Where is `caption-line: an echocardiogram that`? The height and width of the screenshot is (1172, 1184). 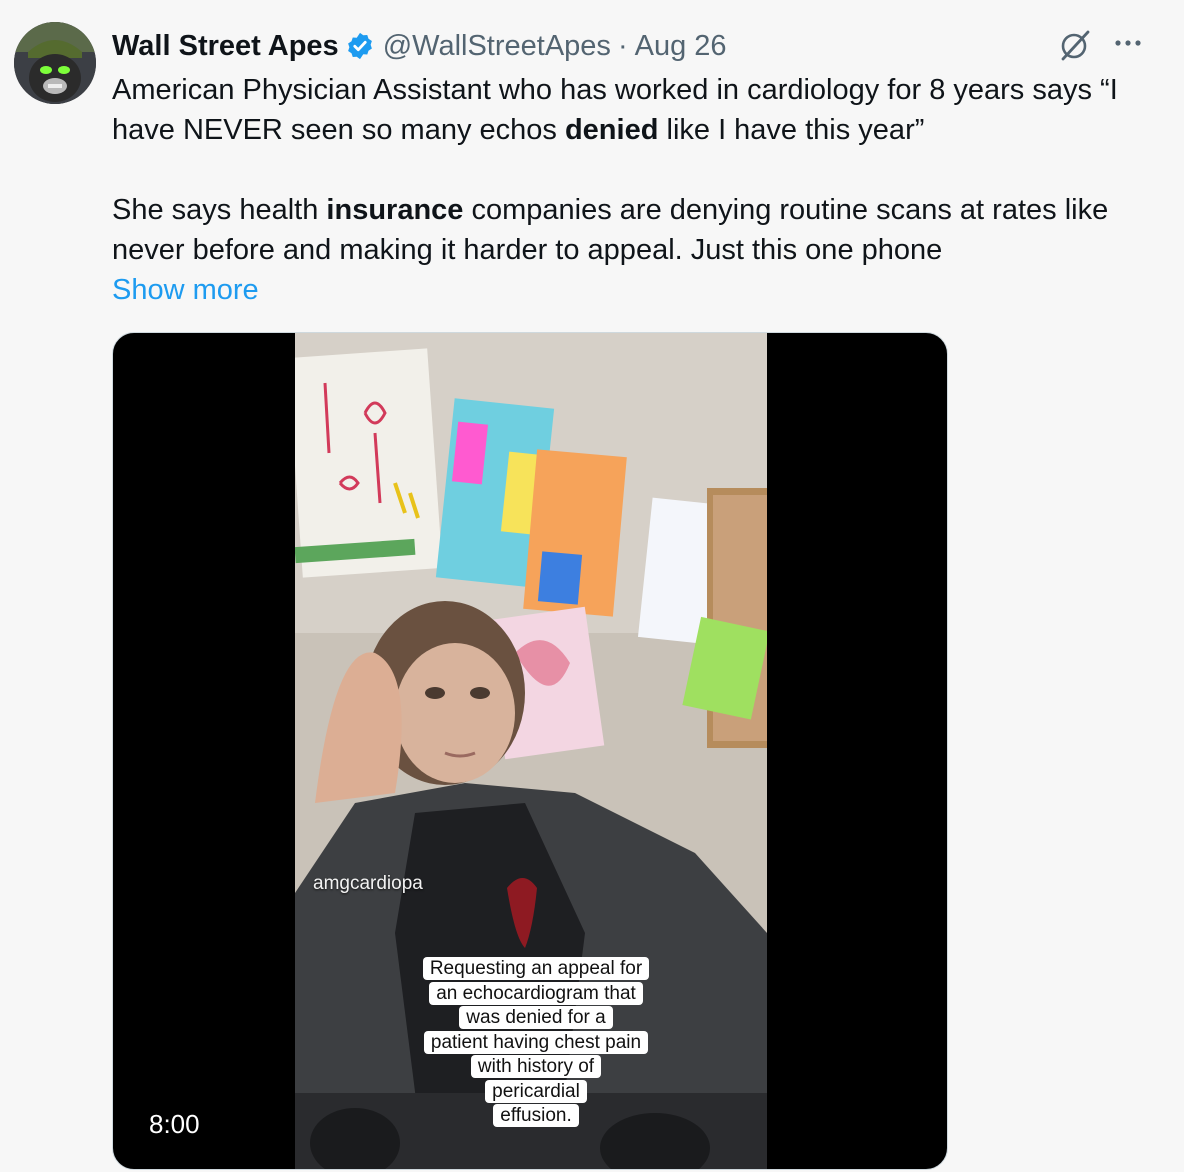
caption-line: an echocardiogram that is located at coordinates (536, 993).